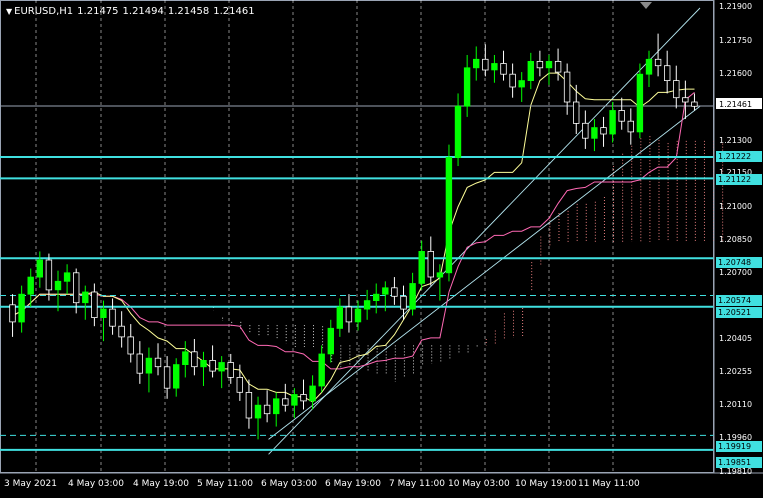  Describe the element at coordinates (739, 300) in the screenshot. I see `level-price-tag: 1.20574` at that location.